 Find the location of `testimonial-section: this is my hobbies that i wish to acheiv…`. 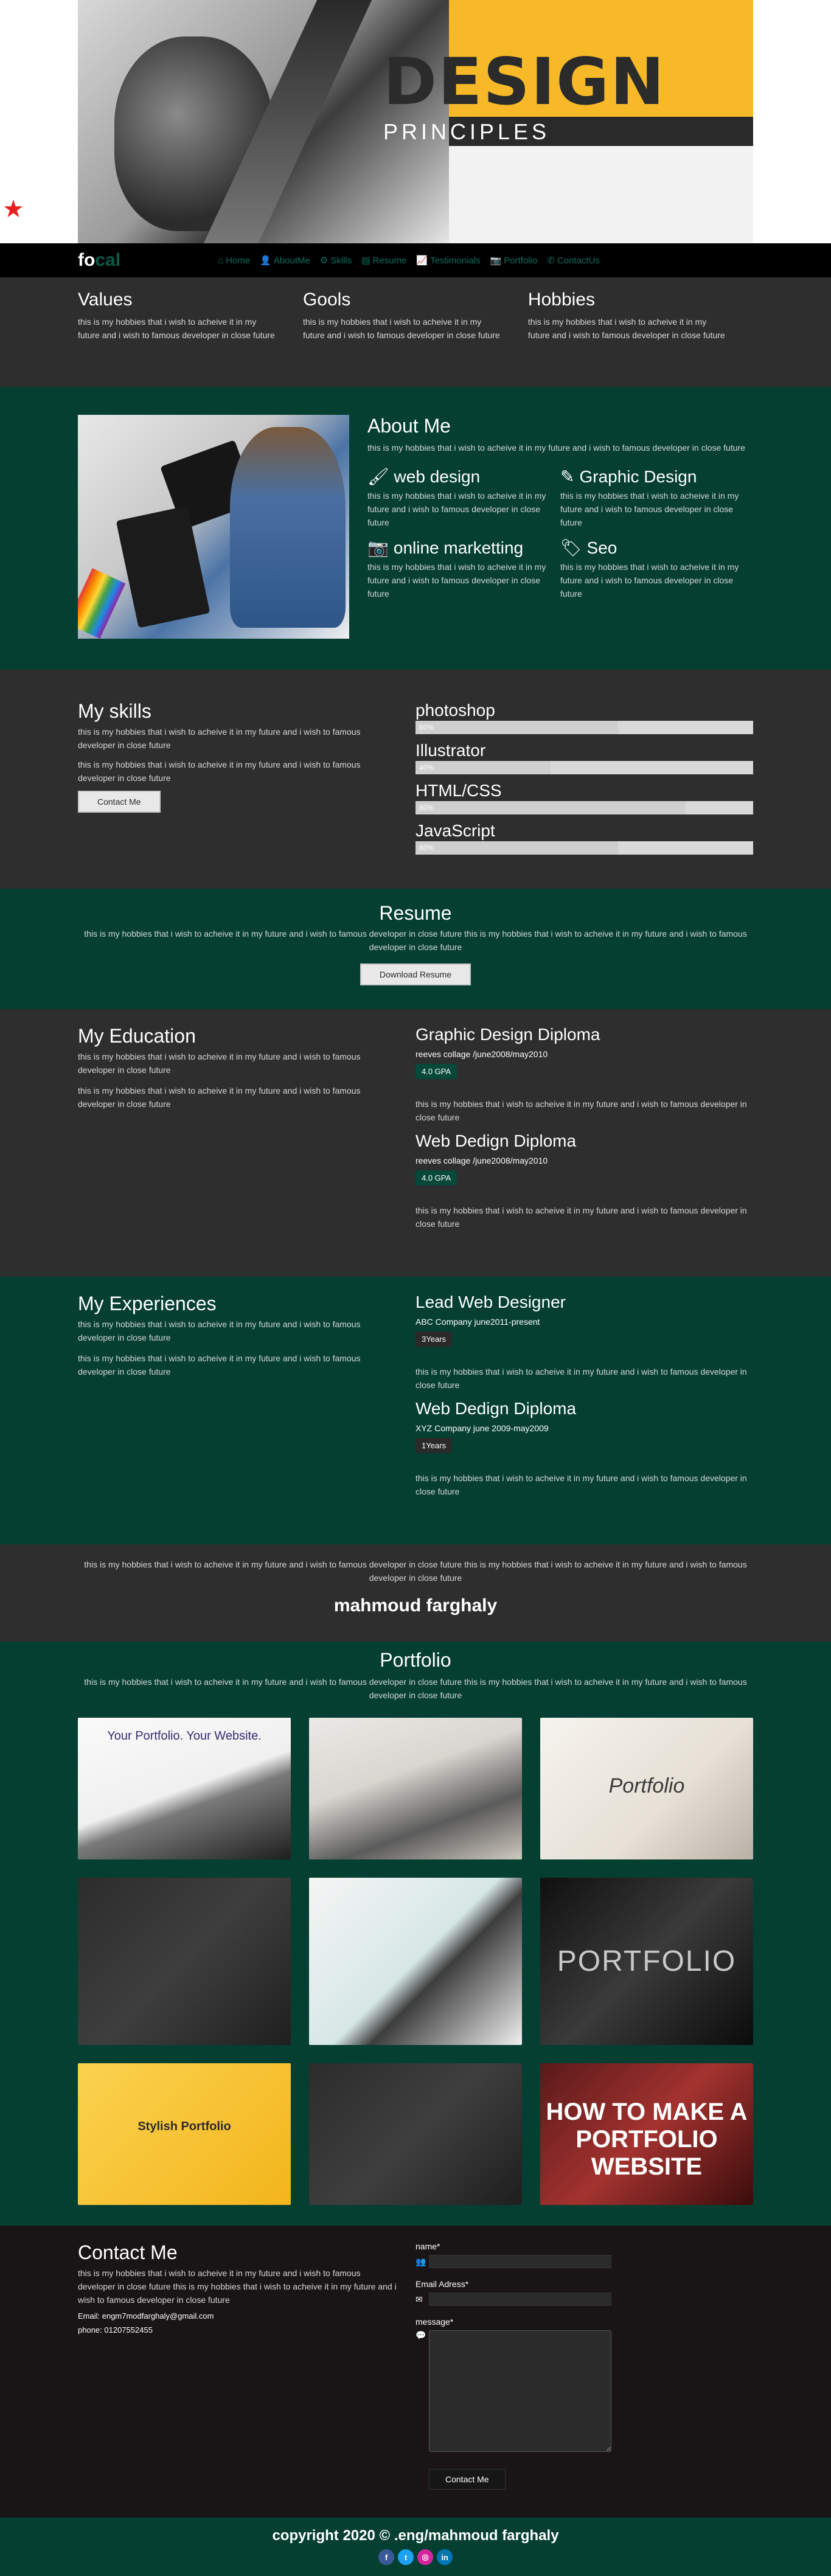

testimonial-section: this is my hobbies that i wish to acheiv… is located at coordinates (415, 1593).